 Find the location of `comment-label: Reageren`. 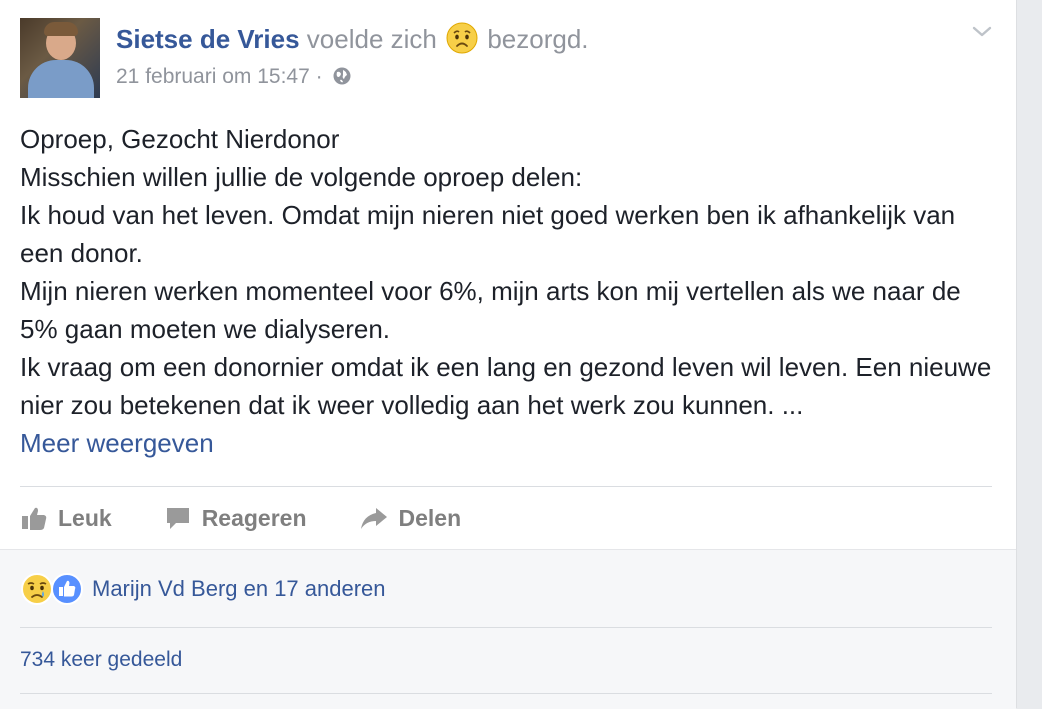

comment-label: Reageren is located at coordinates (254, 517).